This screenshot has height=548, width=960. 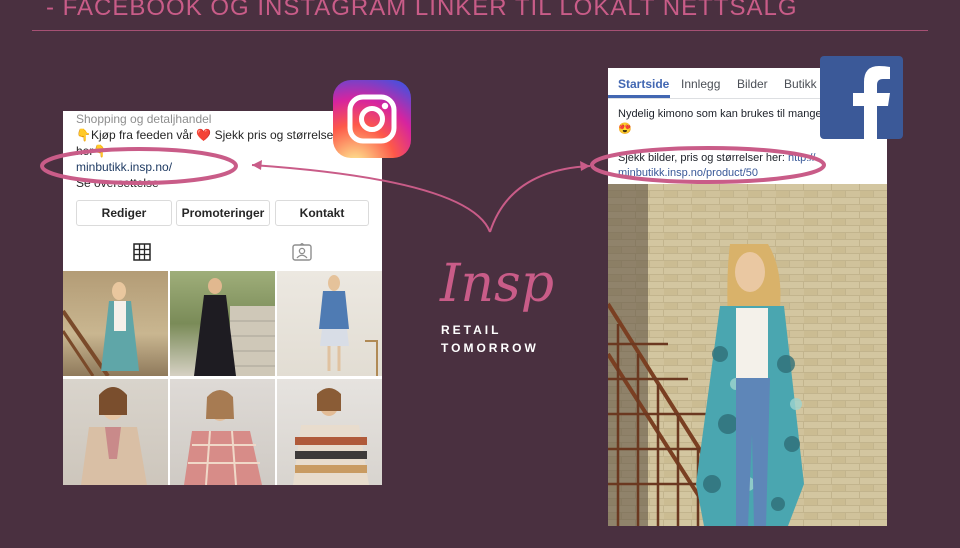 I want to click on brand-script: Insp, so click(x=497, y=284).